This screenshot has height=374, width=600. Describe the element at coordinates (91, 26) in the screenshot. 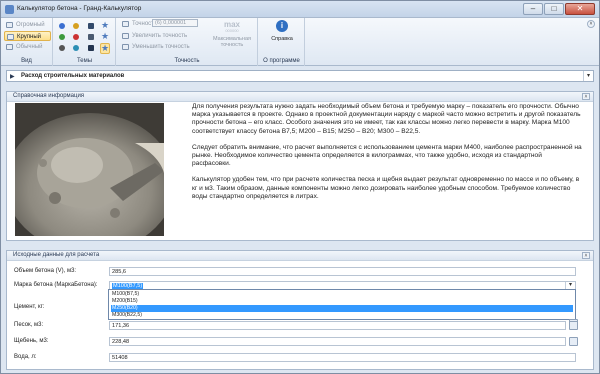

I see `theme-navy-icon` at that location.